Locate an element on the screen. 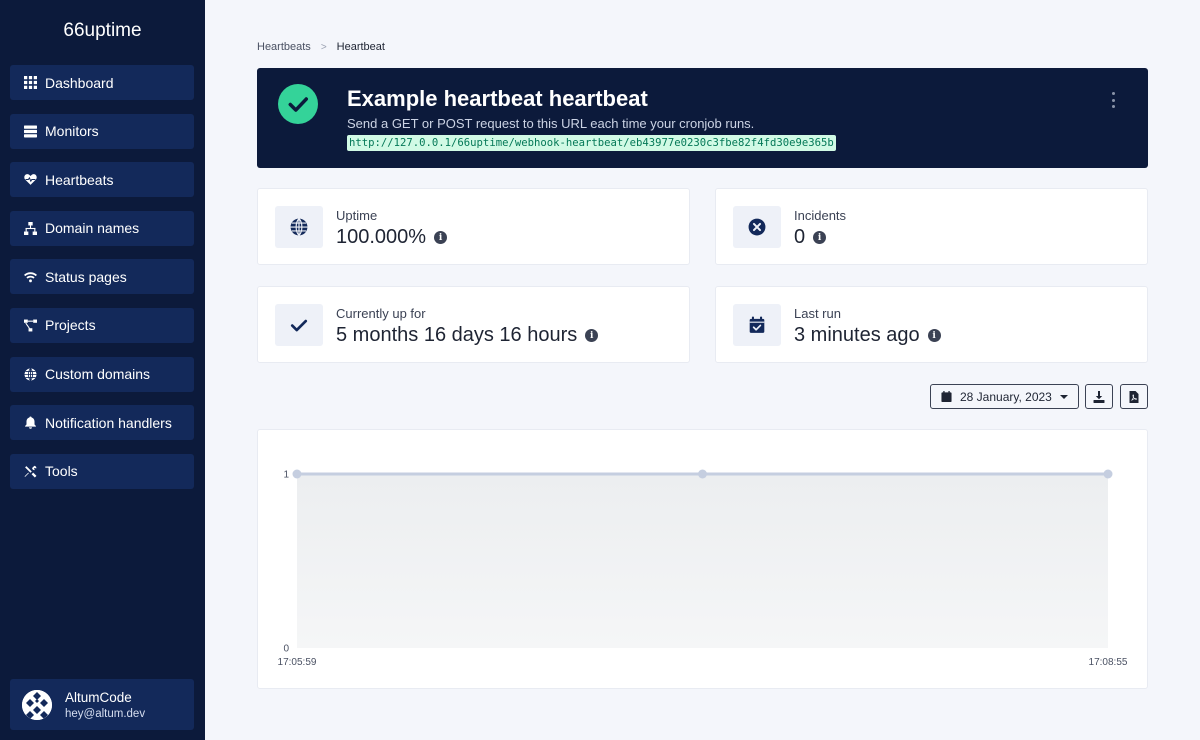  sidebar-item-notification-handlers: Notification handlers is located at coordinates (102, 423).